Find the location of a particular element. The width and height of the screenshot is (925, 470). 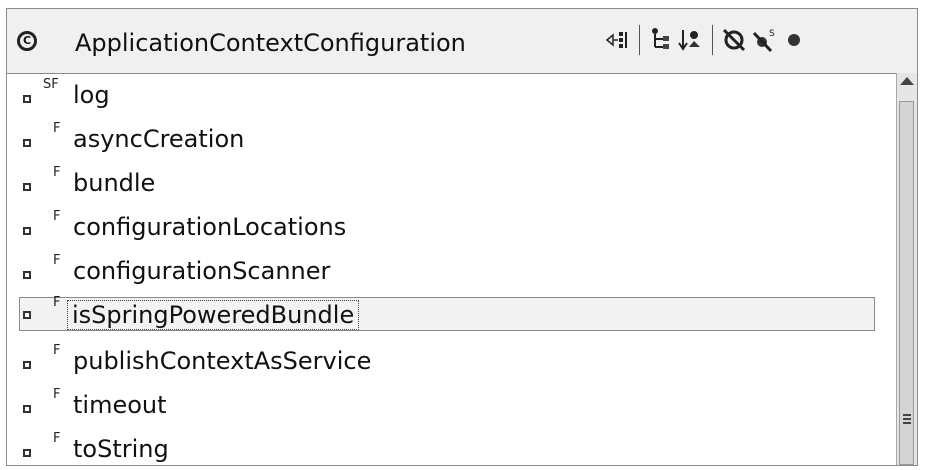

class-icon: C is located at coordinates (27, 41).